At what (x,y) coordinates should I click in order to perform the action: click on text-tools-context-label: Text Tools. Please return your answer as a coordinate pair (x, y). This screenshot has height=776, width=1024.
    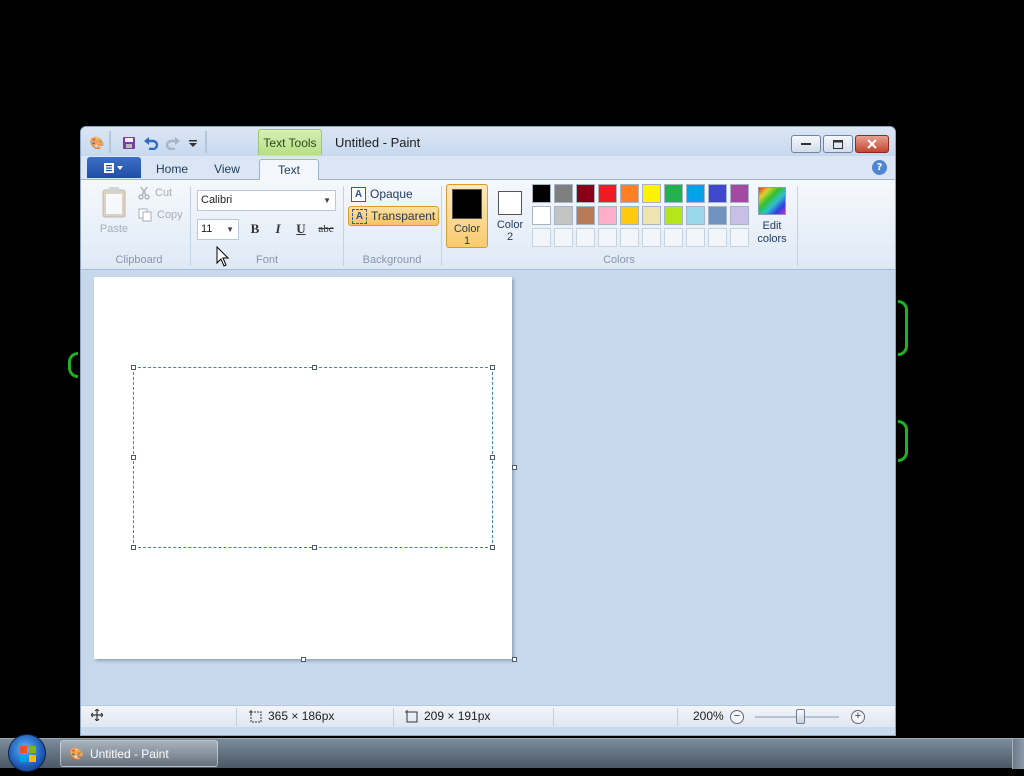
    Looking at the image, I should click on (290, 142).